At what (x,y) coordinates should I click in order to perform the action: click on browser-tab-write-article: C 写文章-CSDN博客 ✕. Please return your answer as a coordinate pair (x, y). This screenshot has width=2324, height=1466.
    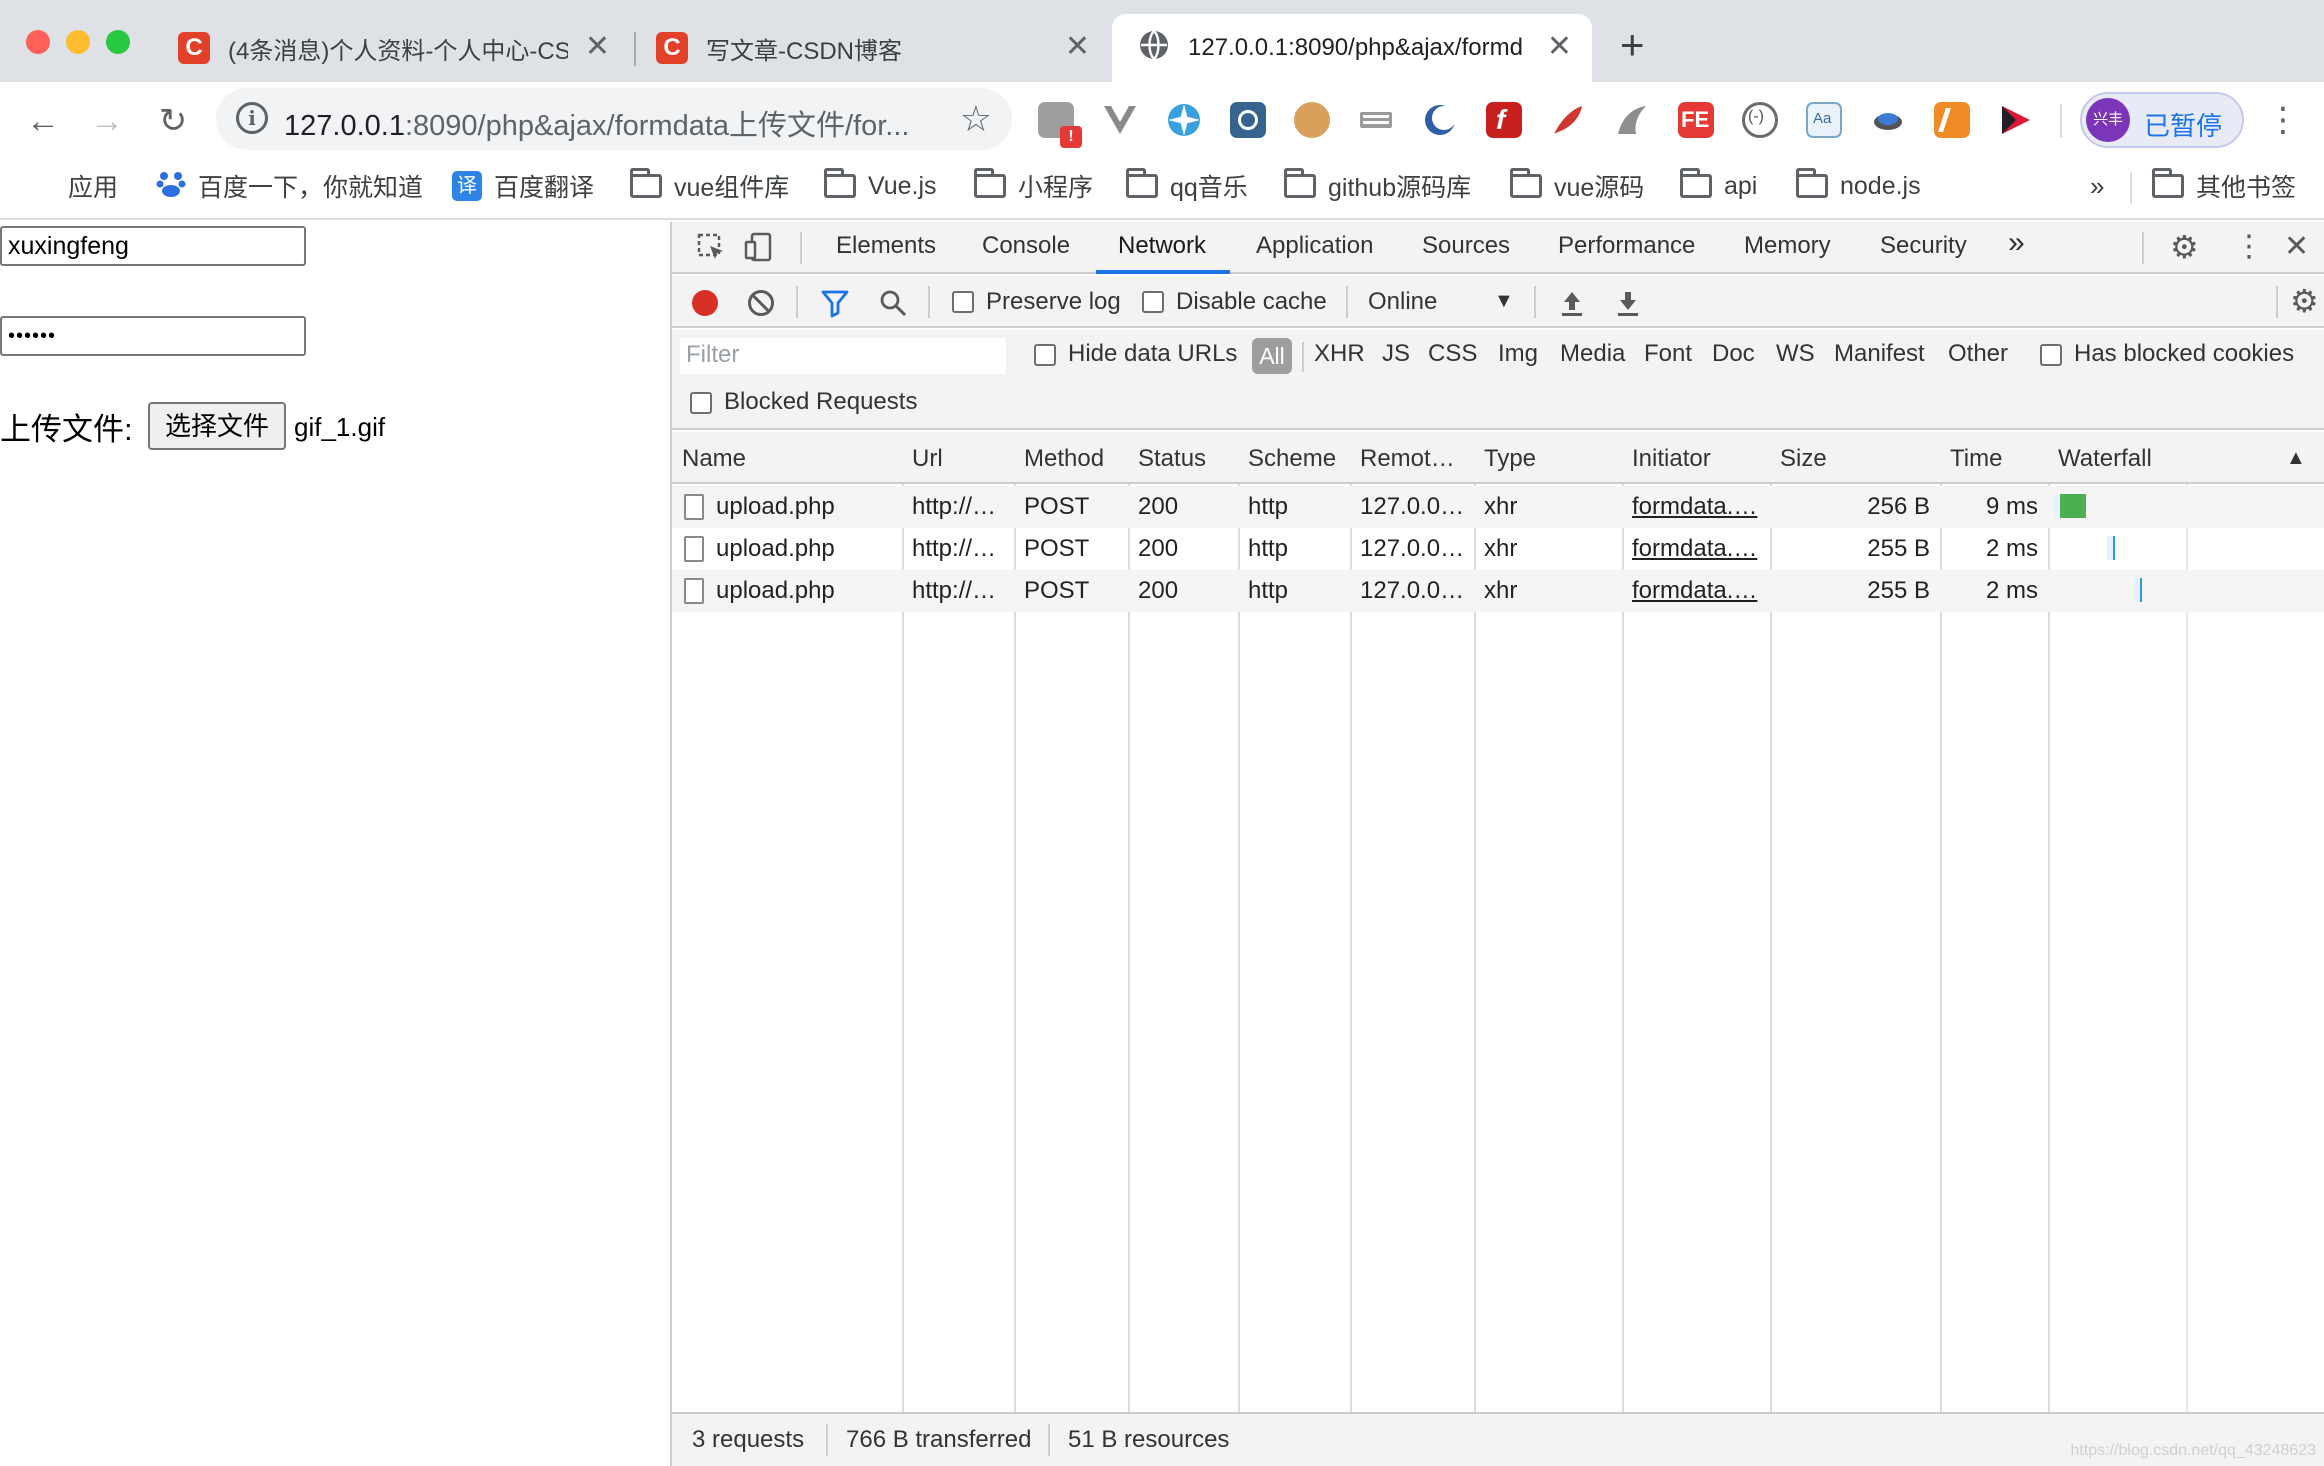
    Looking at the image, I should click on (879, 48).